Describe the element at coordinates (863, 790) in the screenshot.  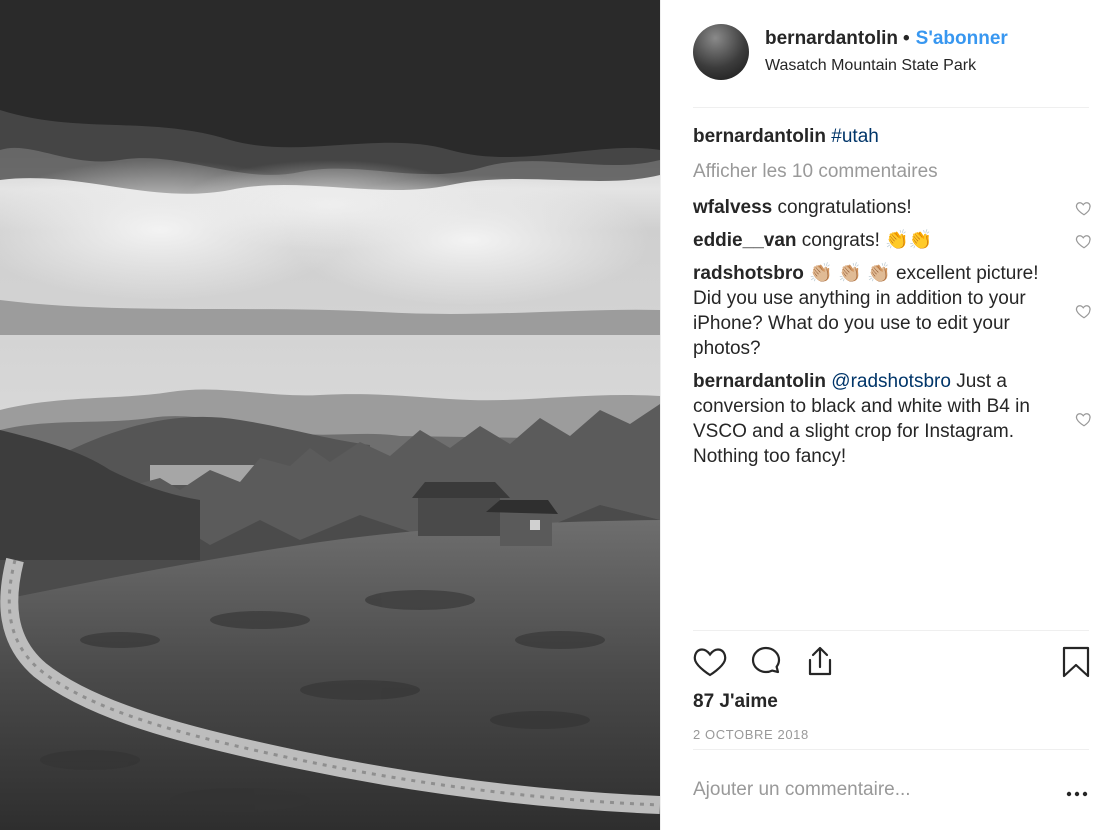
I see `add-comment-input` at that location.